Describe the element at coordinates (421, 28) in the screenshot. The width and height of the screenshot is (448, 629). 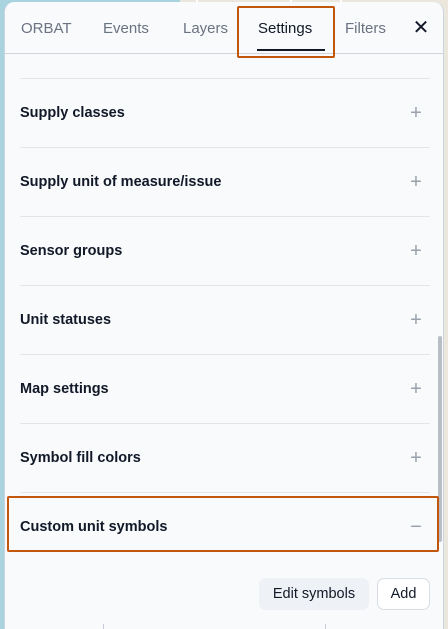
I see `close-icon: ✕` at that location.